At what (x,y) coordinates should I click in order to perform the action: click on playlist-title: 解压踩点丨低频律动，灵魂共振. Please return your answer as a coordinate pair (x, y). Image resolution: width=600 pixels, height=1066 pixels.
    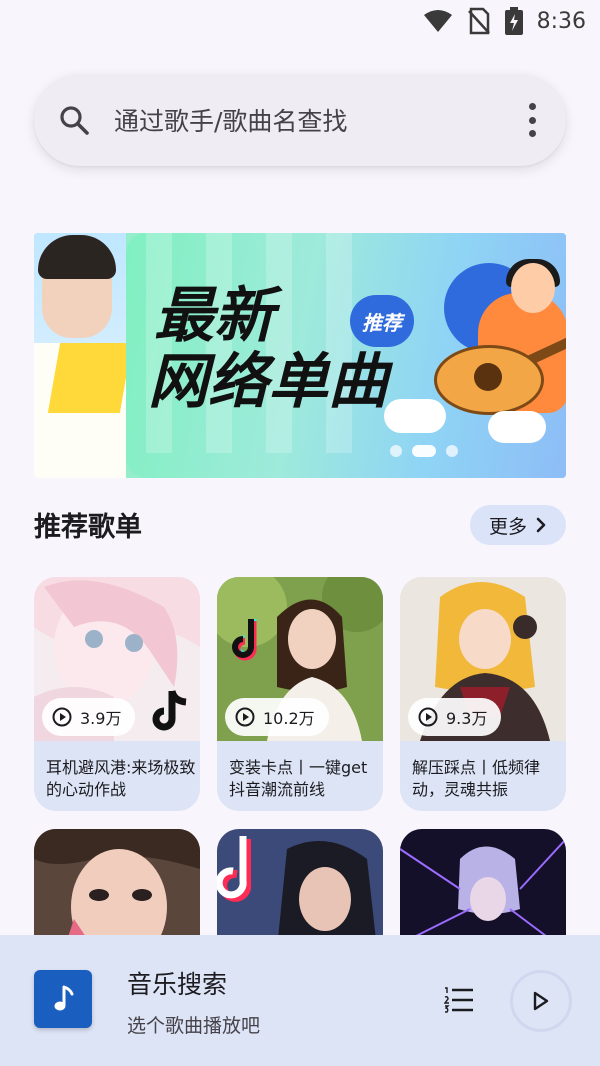
    Looking at the image, I should click on (476, 778).